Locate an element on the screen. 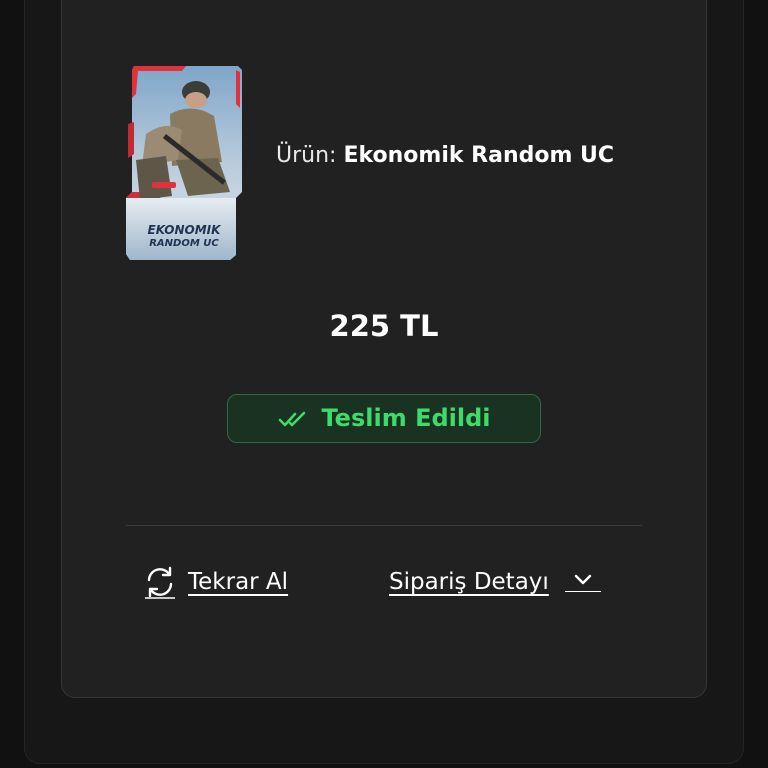 The width and height of the screenshot is (768, 768). order-details-label: Sipariş Detayı is located at coordinates (469, 582).